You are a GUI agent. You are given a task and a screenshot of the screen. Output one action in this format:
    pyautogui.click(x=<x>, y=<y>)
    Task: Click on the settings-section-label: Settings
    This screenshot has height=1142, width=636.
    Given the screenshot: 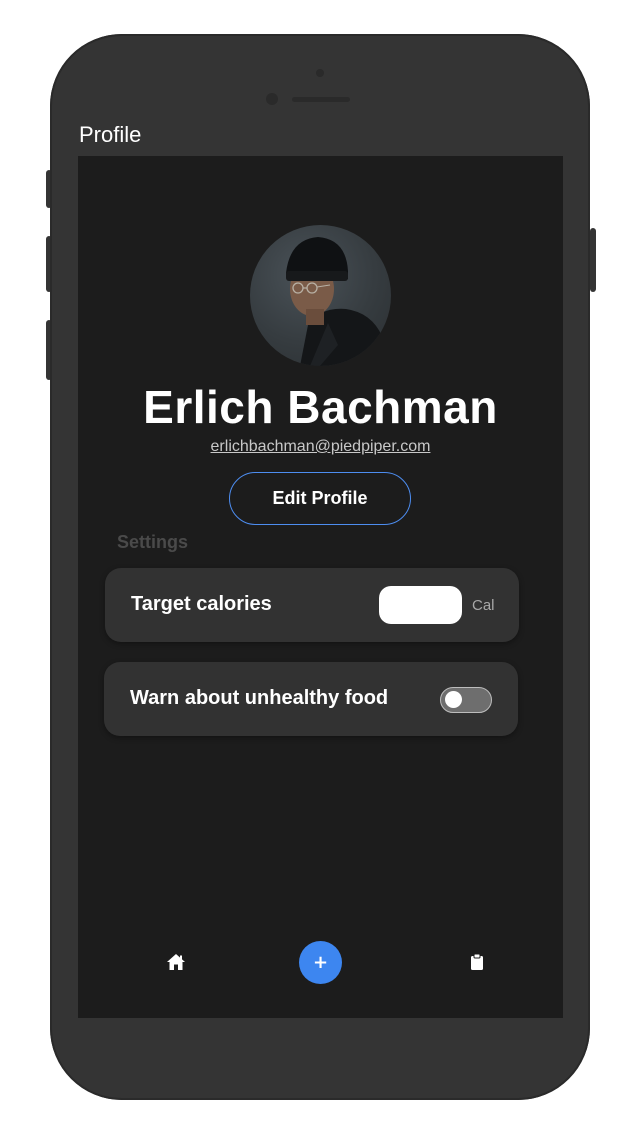 What is the action you would take?
    pyautogui.click(x=153, y=542)
    